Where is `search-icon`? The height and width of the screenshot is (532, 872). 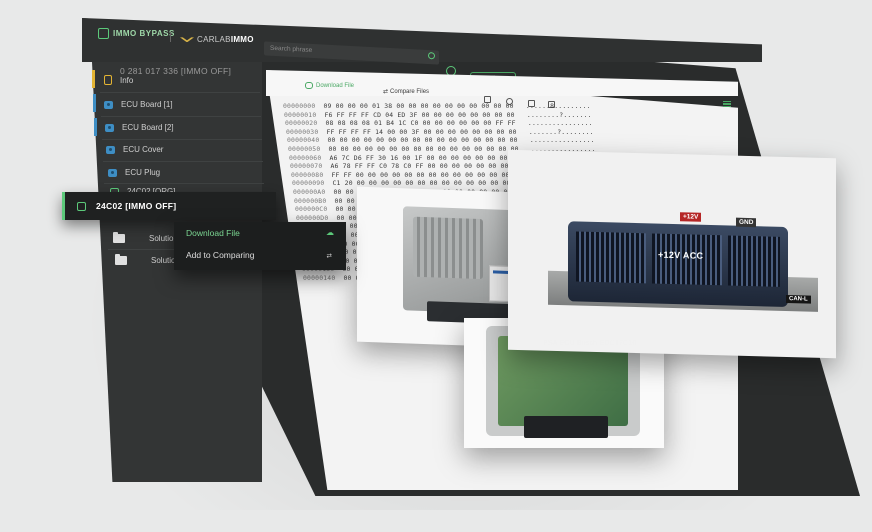 search-icon is located at coordinates (431, 56).